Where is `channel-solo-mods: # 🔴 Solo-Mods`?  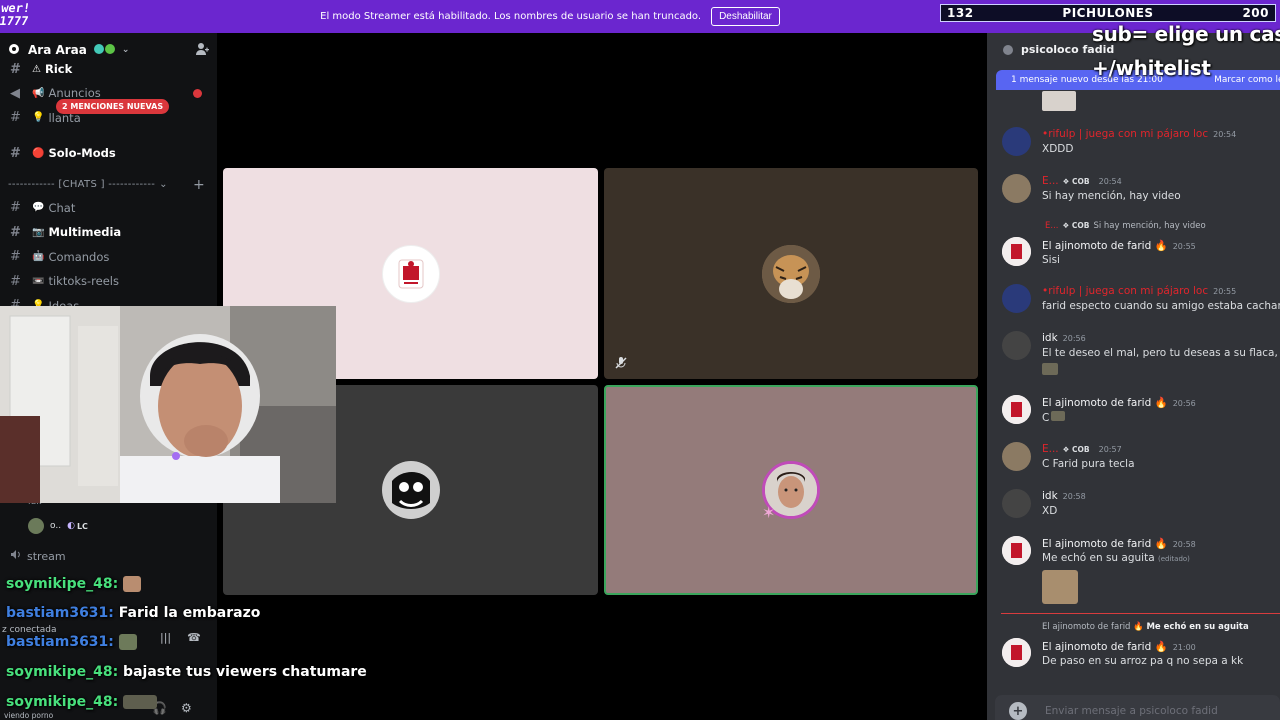 channel-solo-mods: # 🔴 Solo-Mods is located at coordinates (108, 153).